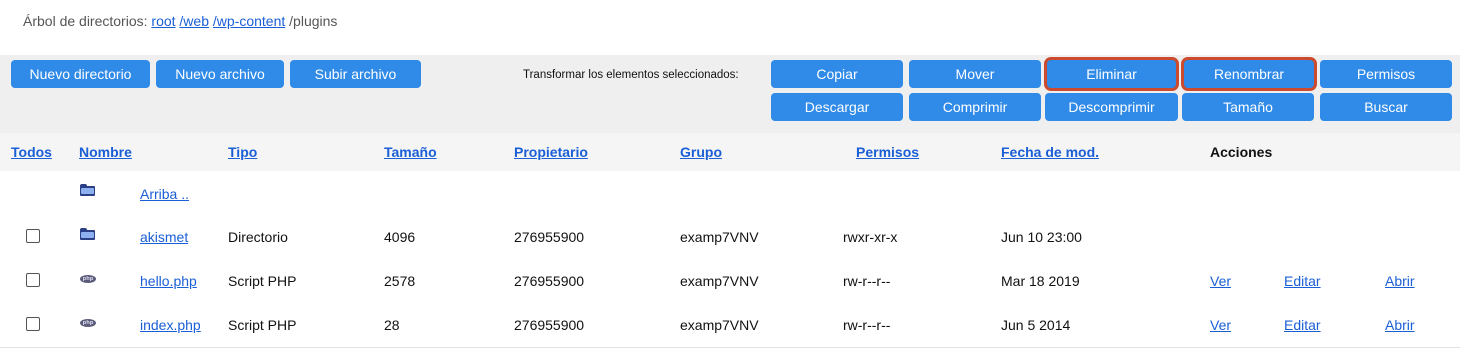 This screenshot has height=351, width=1460. Describe the element at coordinates (1040, 281) in the screenshot. I see `file-modified: Mar 18 2019` at that location.